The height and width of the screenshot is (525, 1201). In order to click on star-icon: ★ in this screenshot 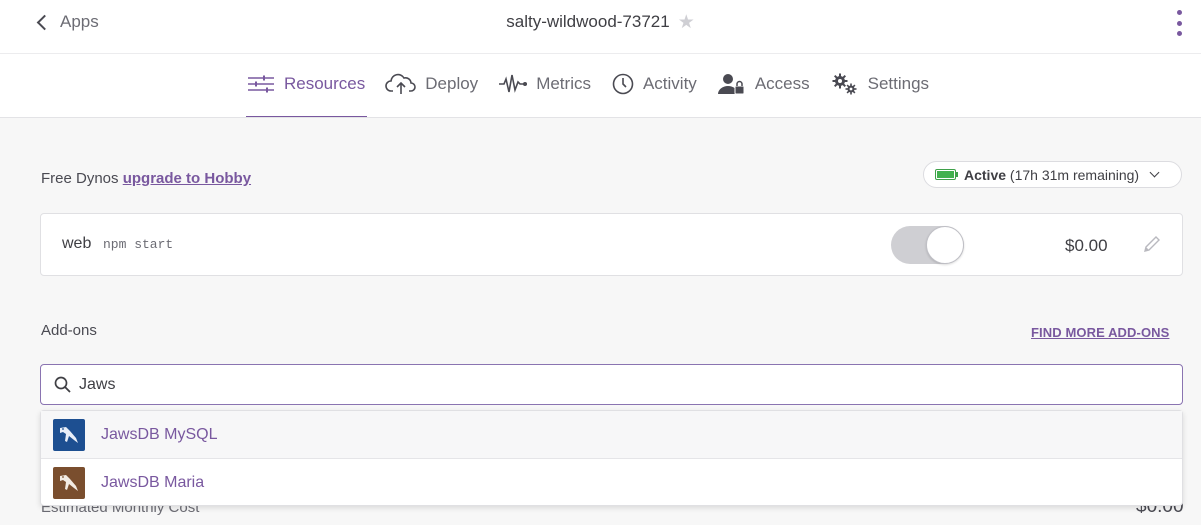, I will do `click(686, 22)`.